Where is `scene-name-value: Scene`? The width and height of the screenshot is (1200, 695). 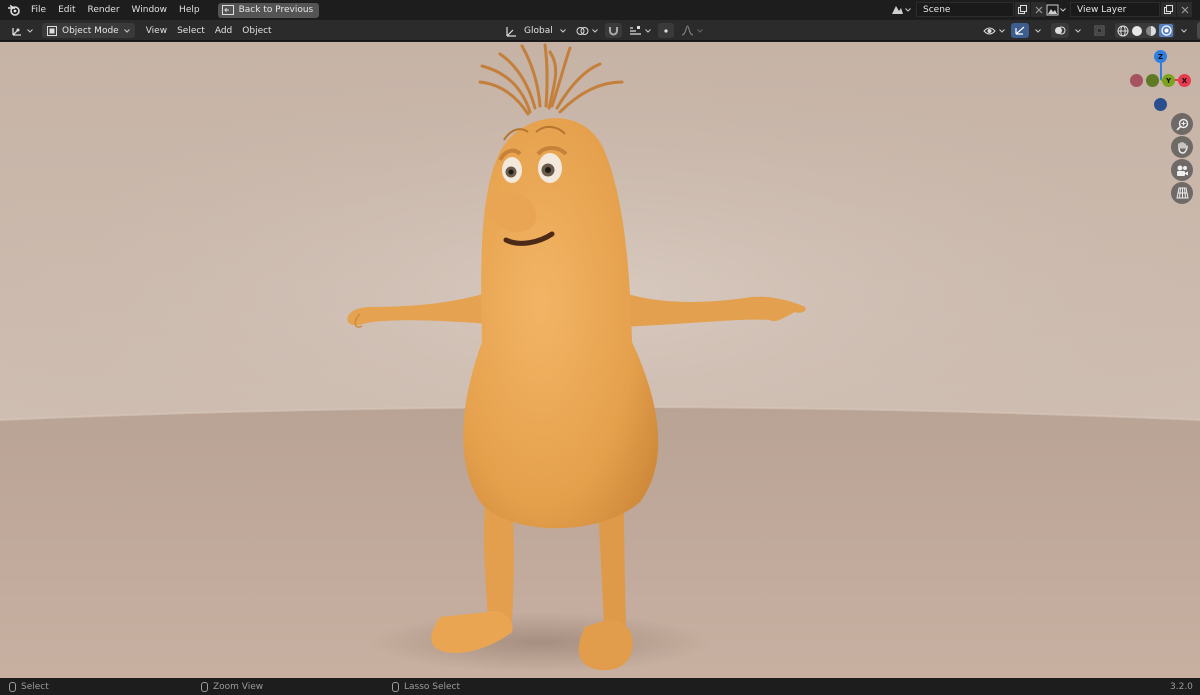
scene-name-value: Scene is located at coordinates (937, 9).